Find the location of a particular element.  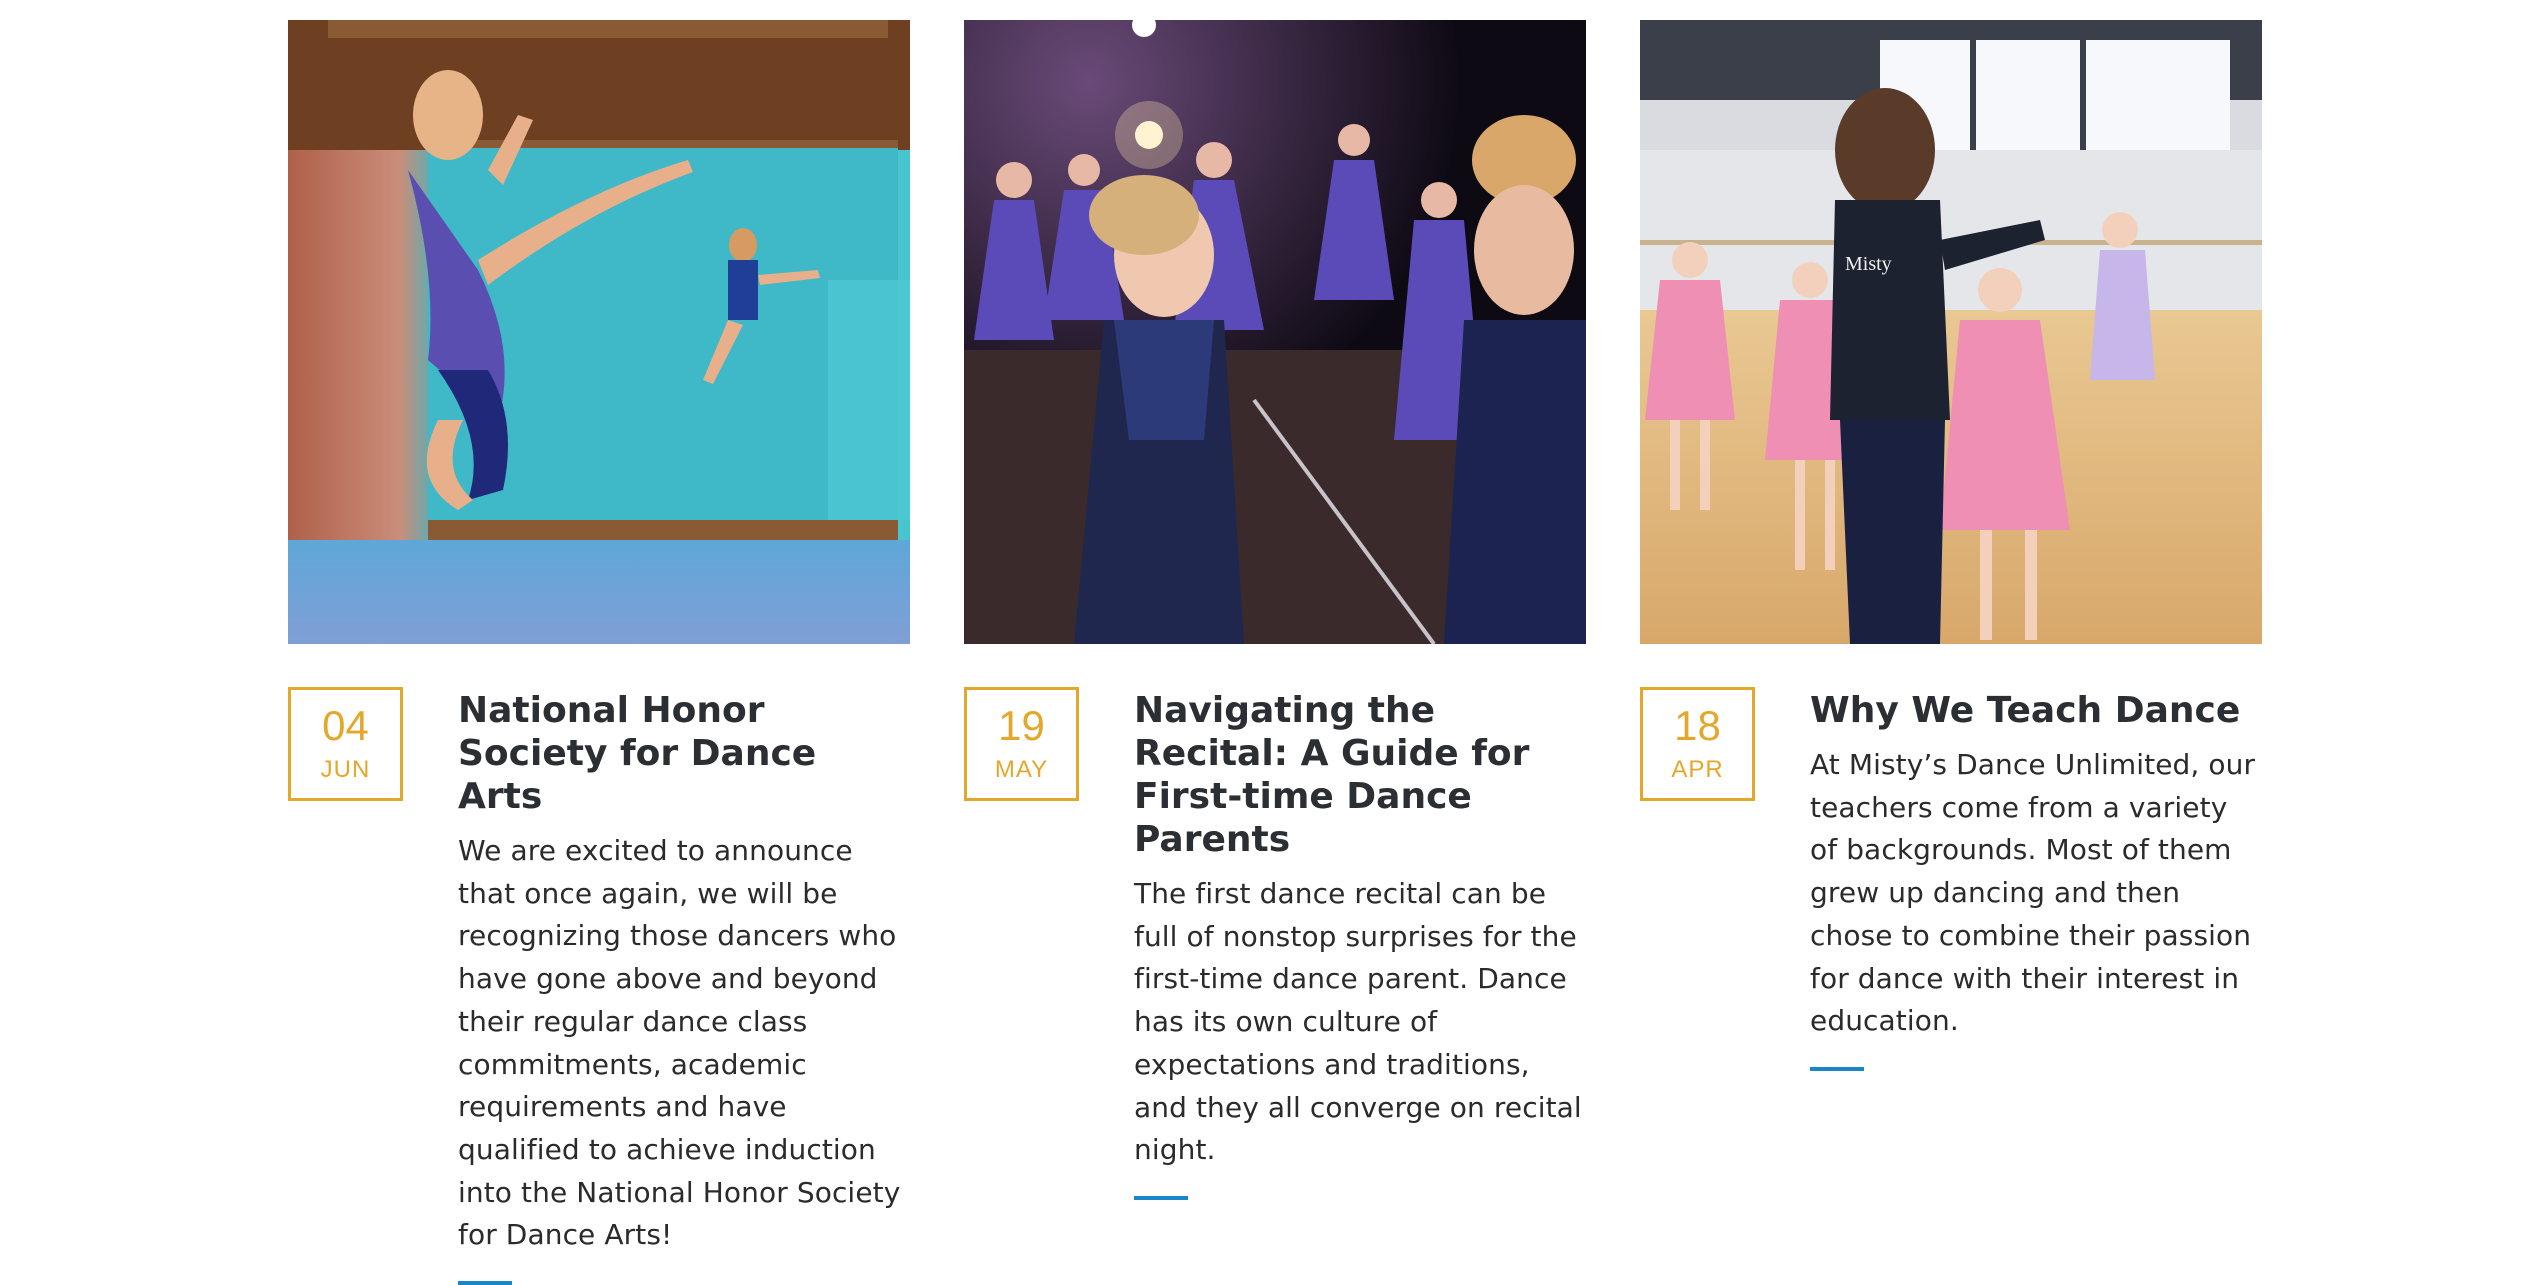

date-day: 18 is located at coordinates (1697, 725).